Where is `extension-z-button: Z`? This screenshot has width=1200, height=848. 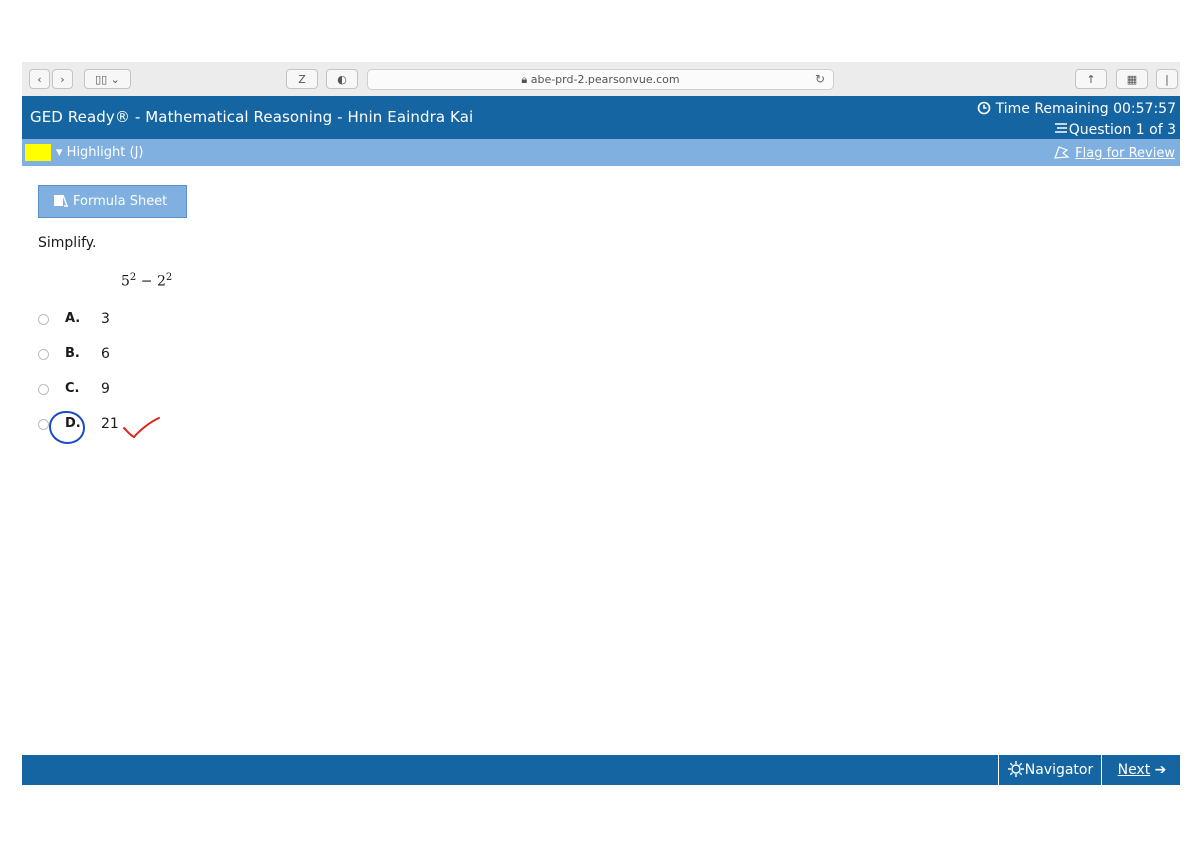 extension-z-button: Z is located at coordinates (302, 79).